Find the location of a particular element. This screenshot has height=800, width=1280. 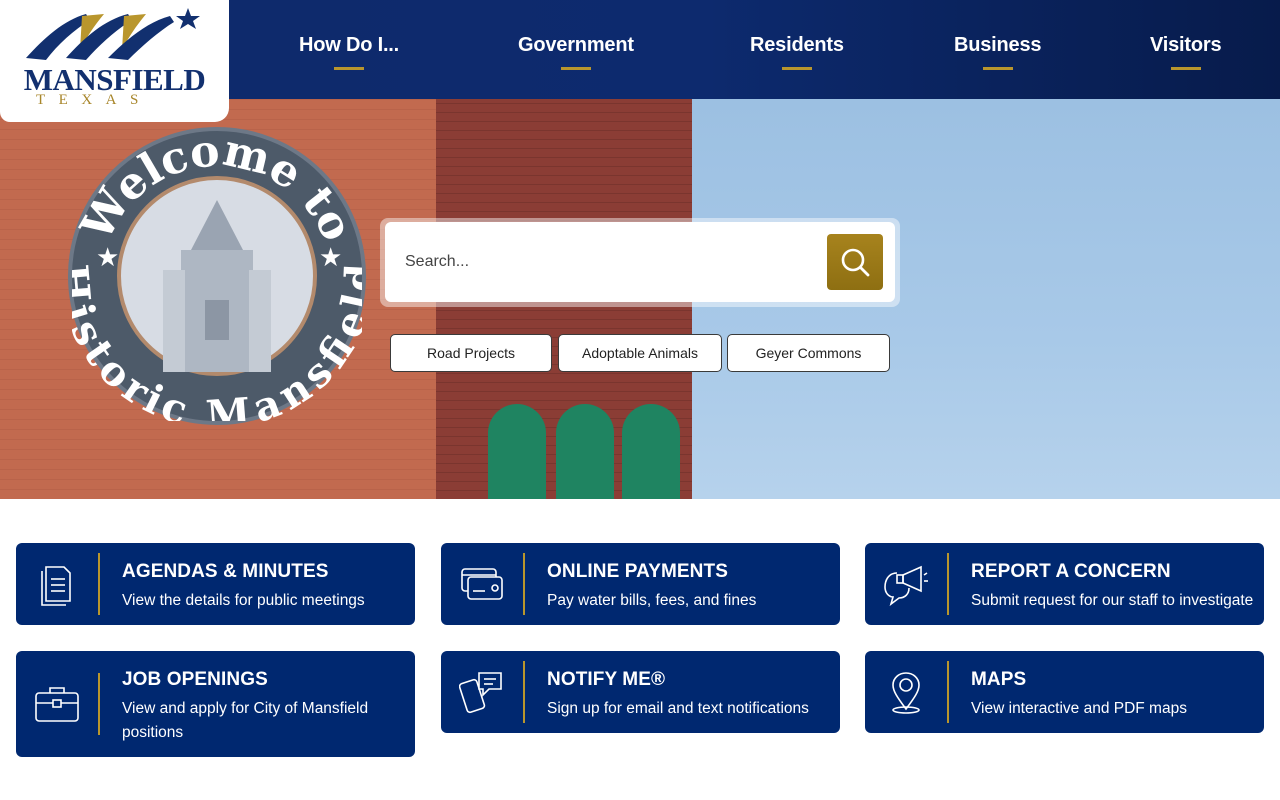

credit-card-icon is located at coordinates (482, 584).